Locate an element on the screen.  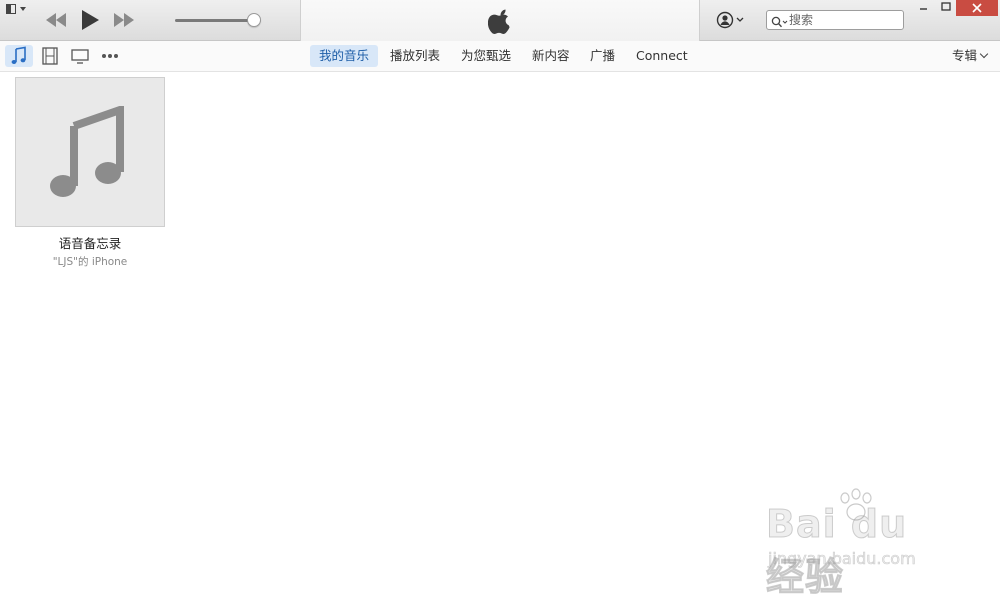
album-artwork is located at coordinates (90, 152).